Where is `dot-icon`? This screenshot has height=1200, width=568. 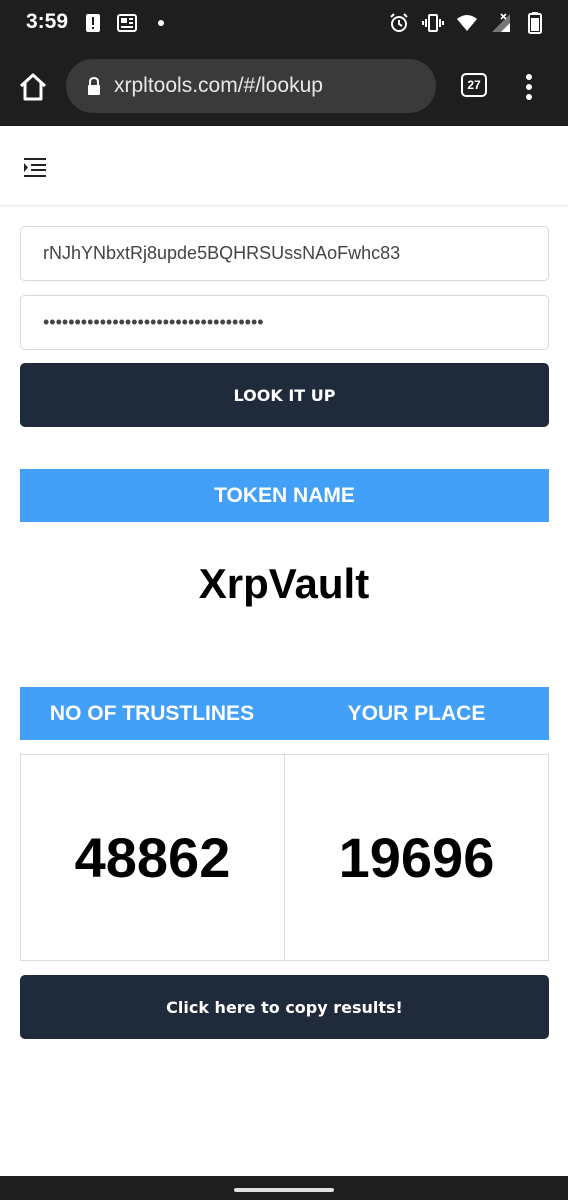 dot-icon is located at coordinates (161, 23).